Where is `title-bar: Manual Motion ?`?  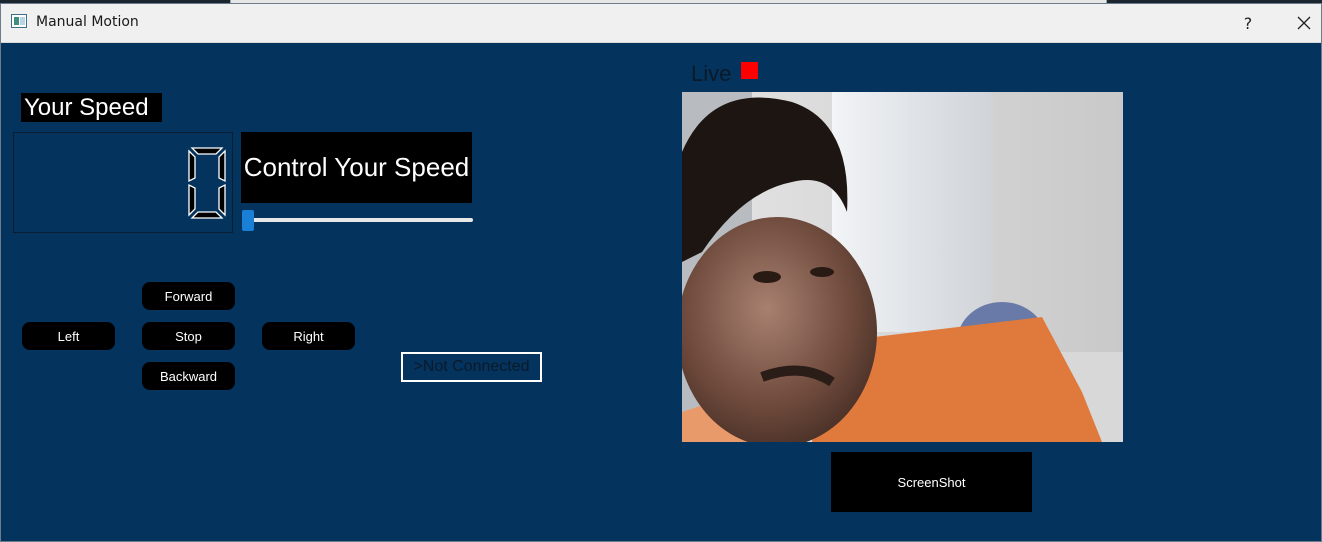
title-bar: Manual Motion ? is located at coordinates (661, 23).